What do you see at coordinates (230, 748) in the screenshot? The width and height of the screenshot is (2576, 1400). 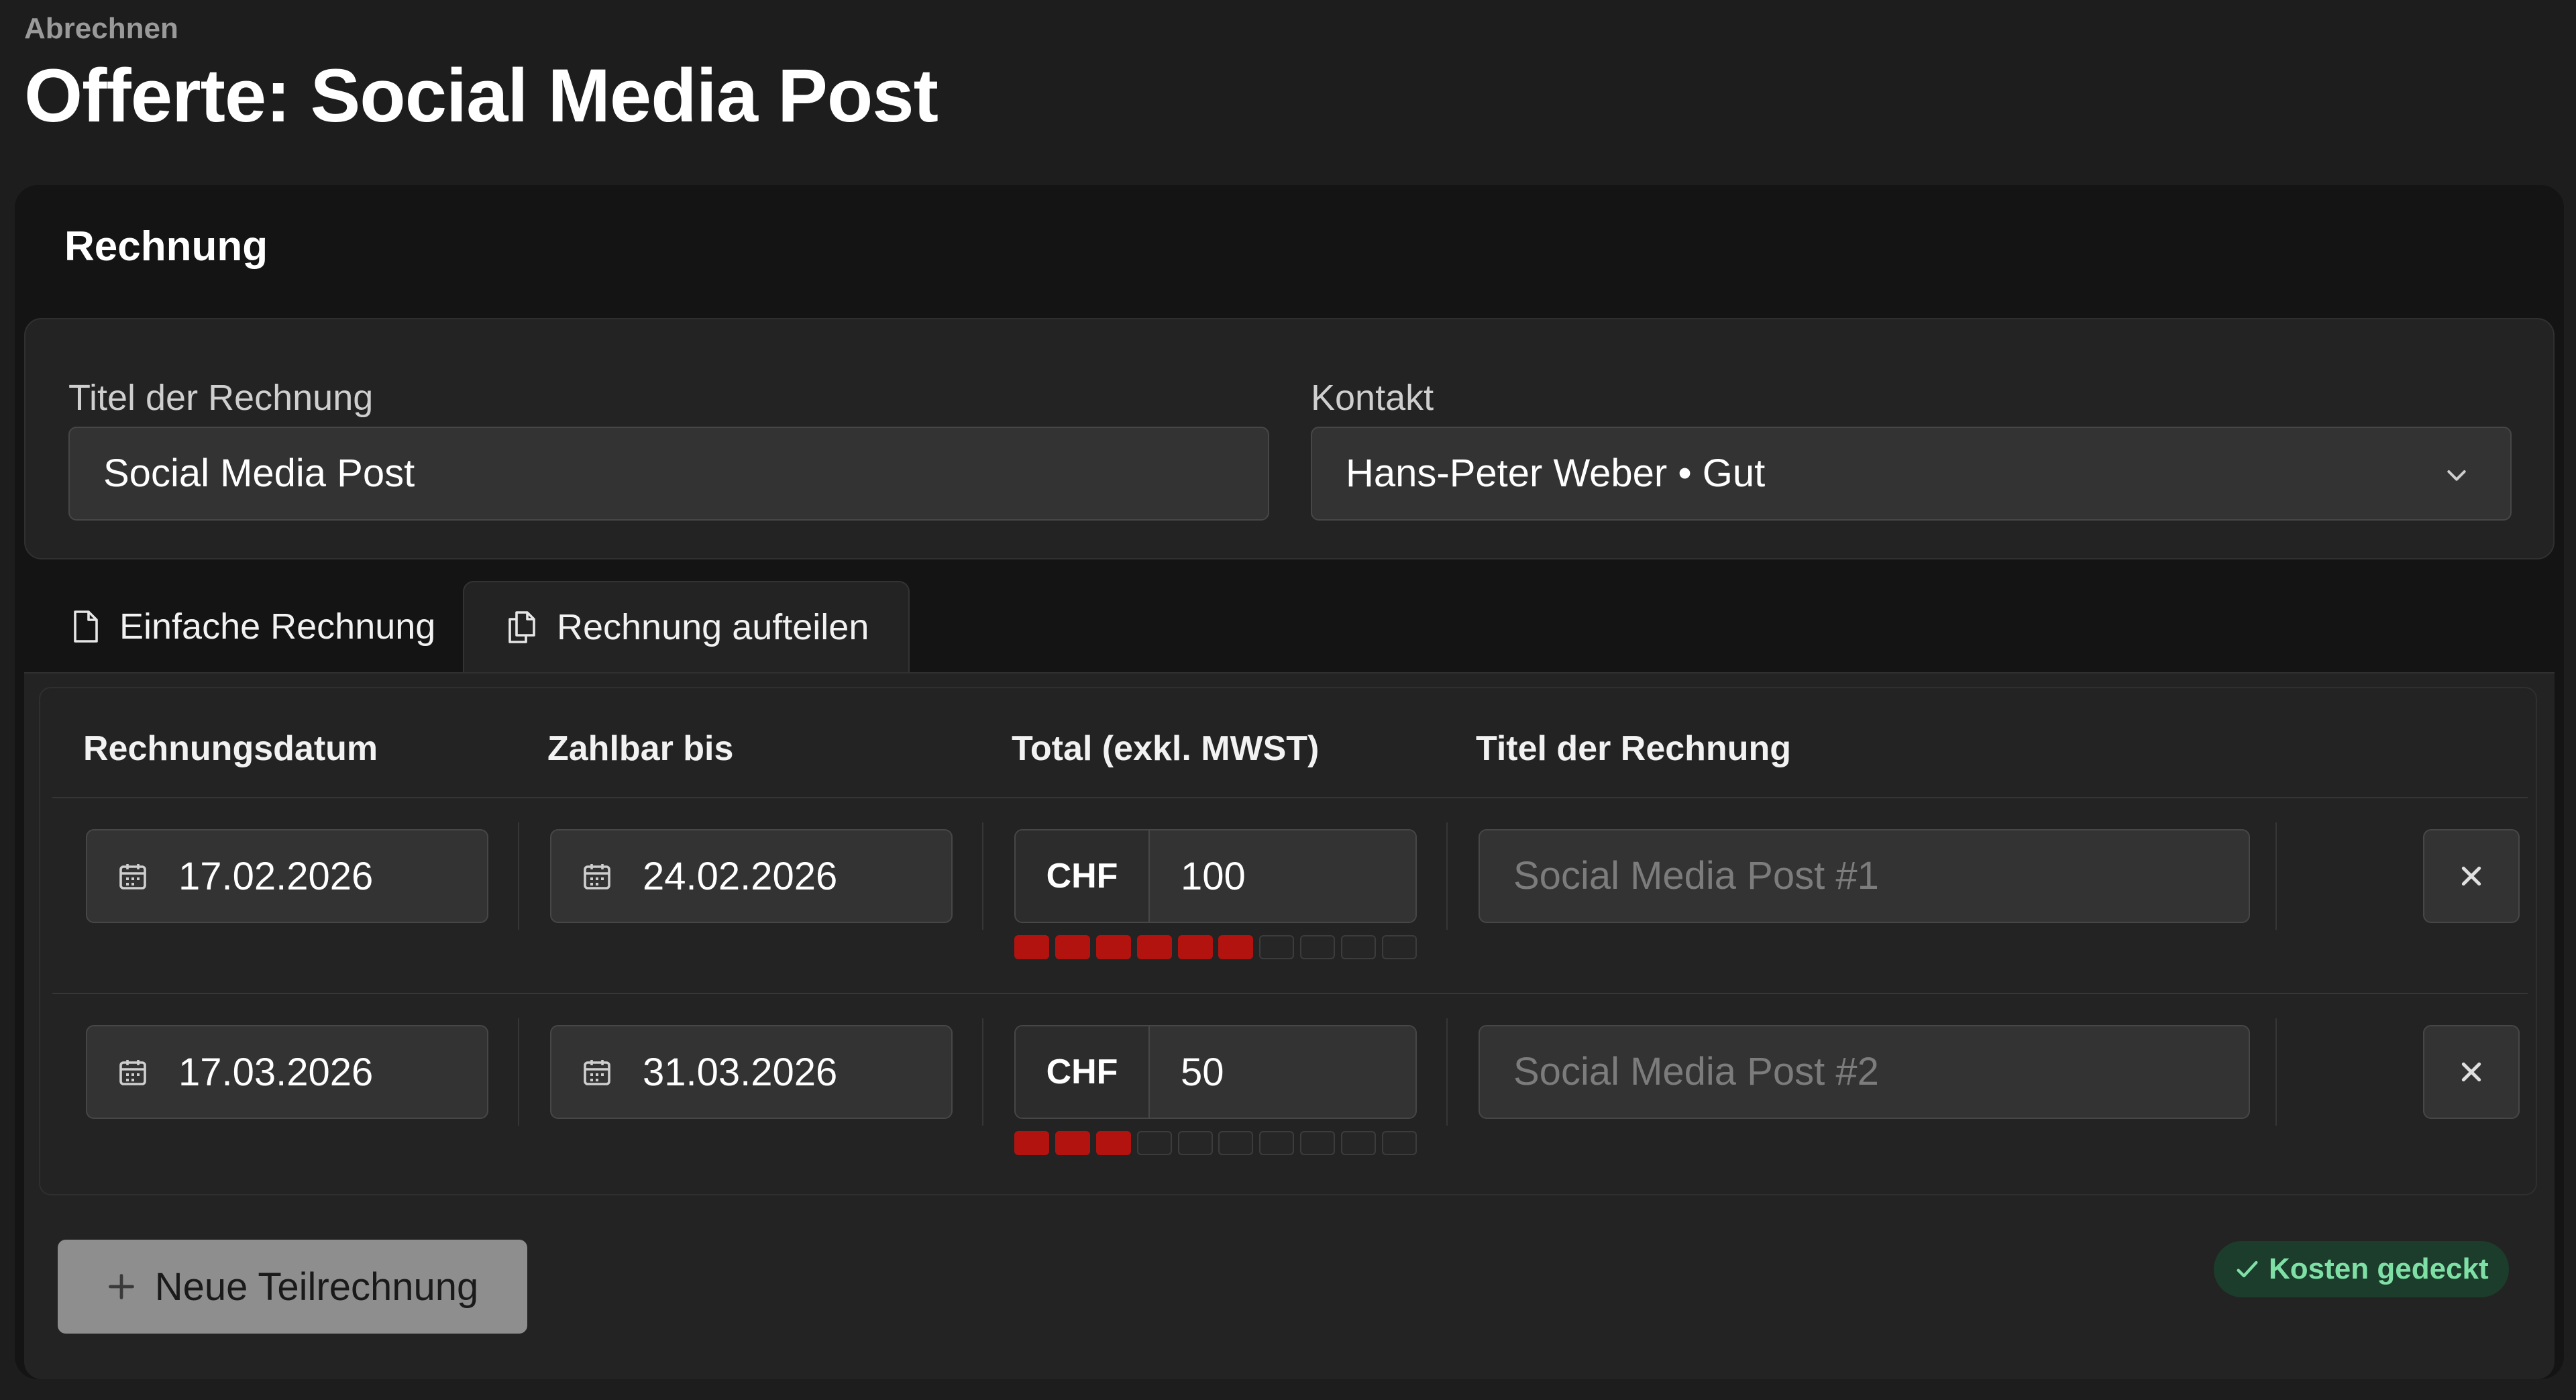 I see `column-header-invoice-date: Rechnungsdatum` at bounding box center [230, 748].